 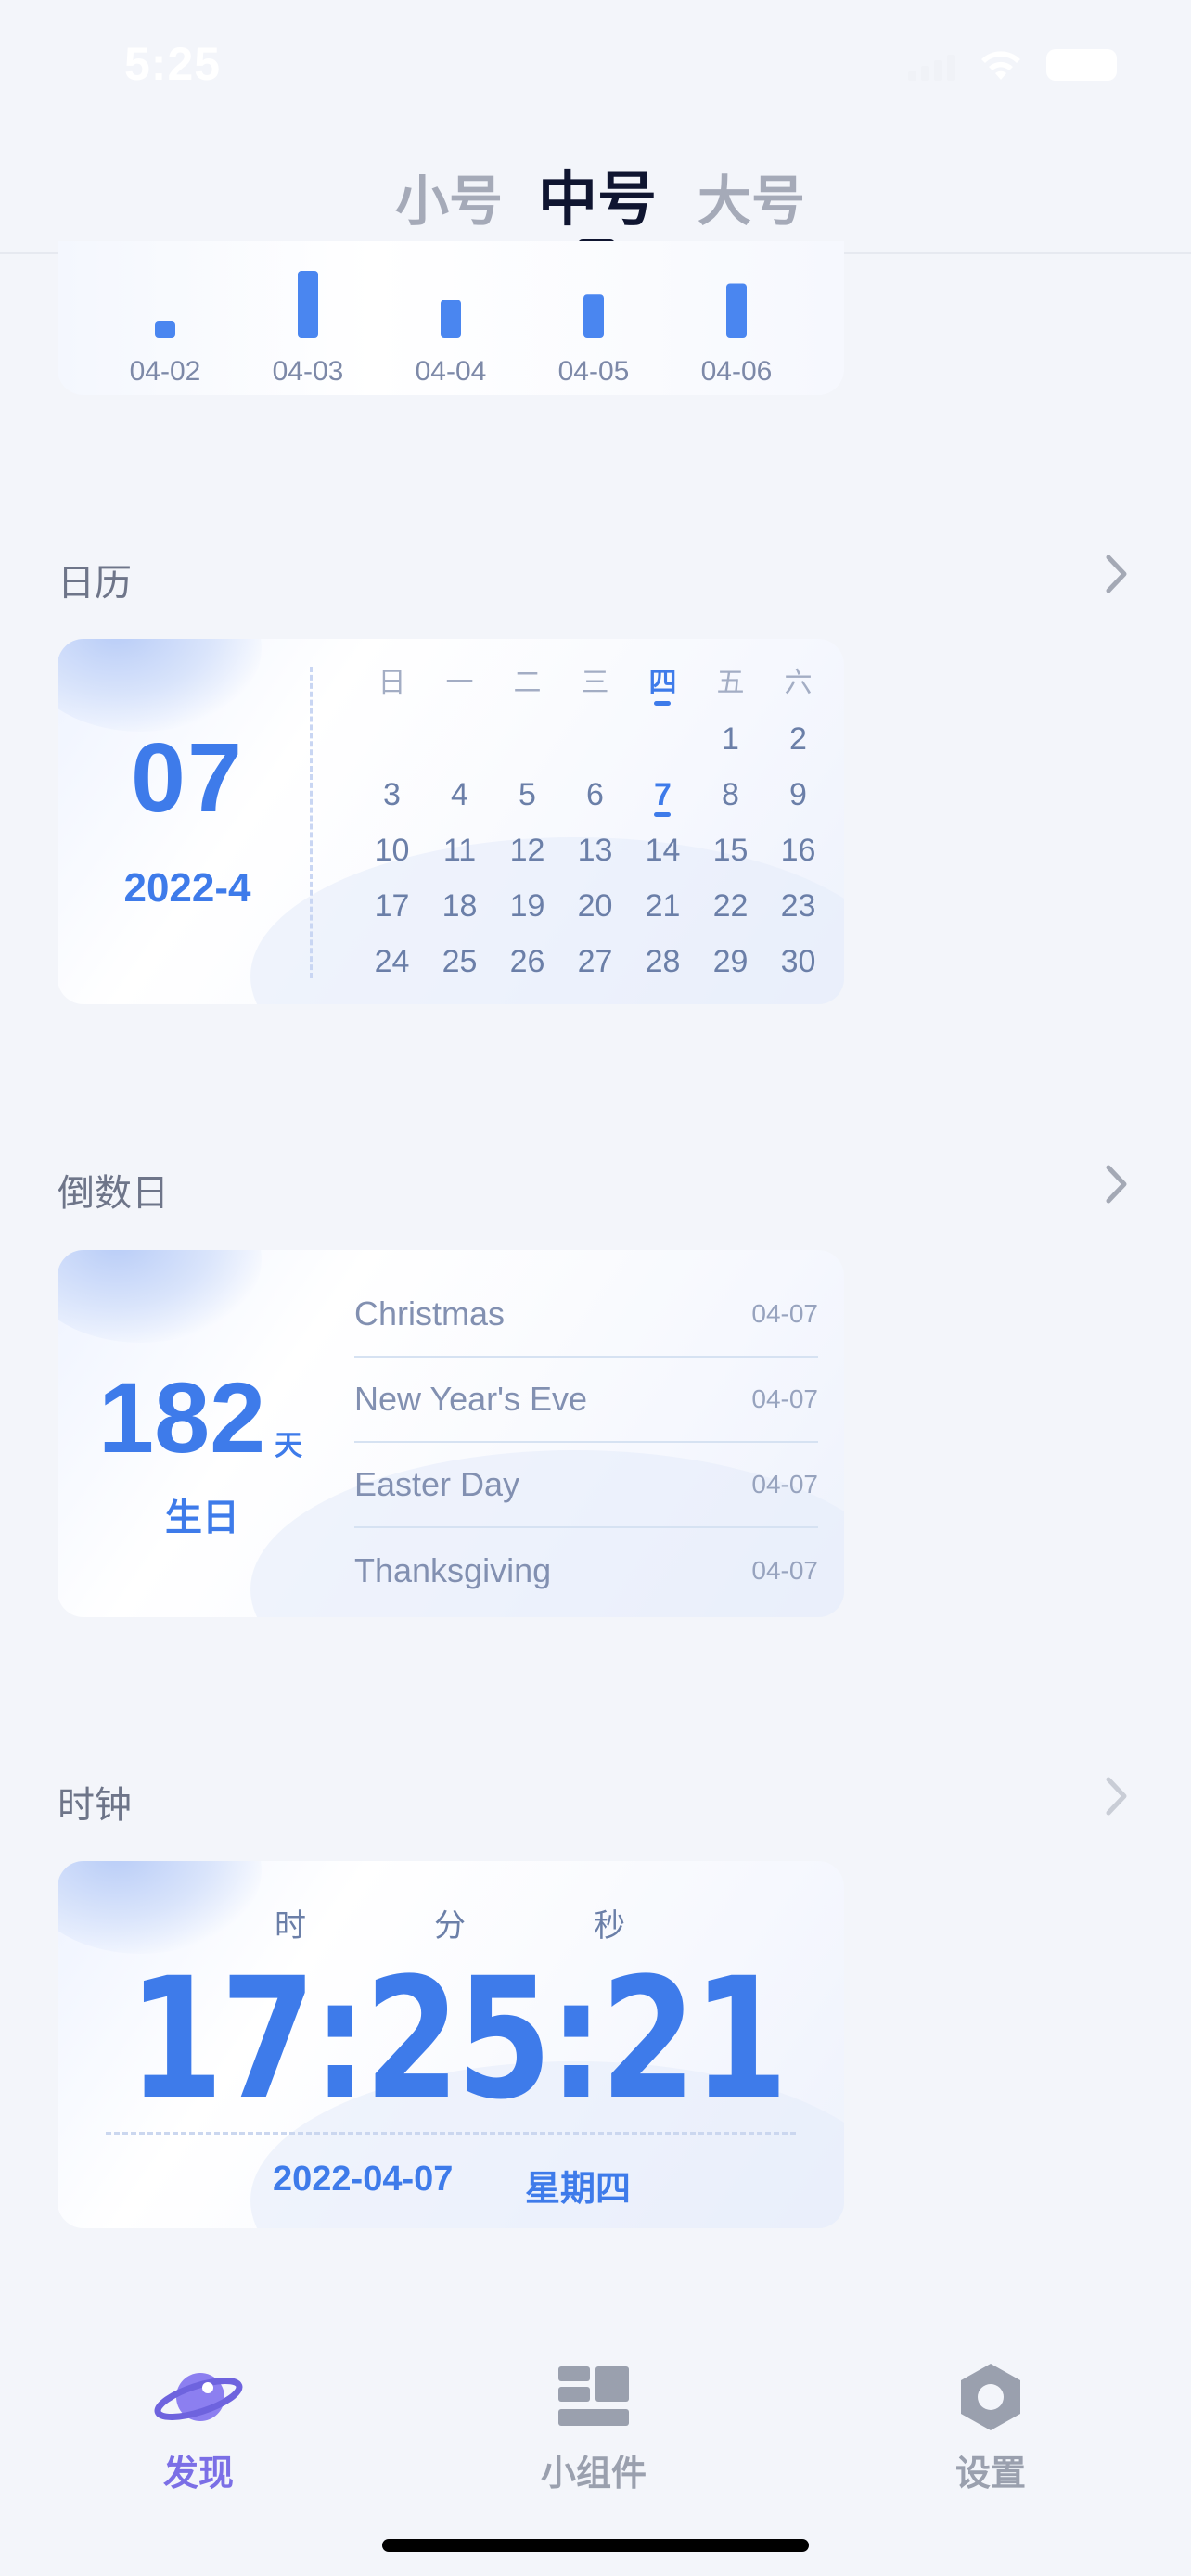 I want to click on weekday-header: 五, so click(x=730, y=683).